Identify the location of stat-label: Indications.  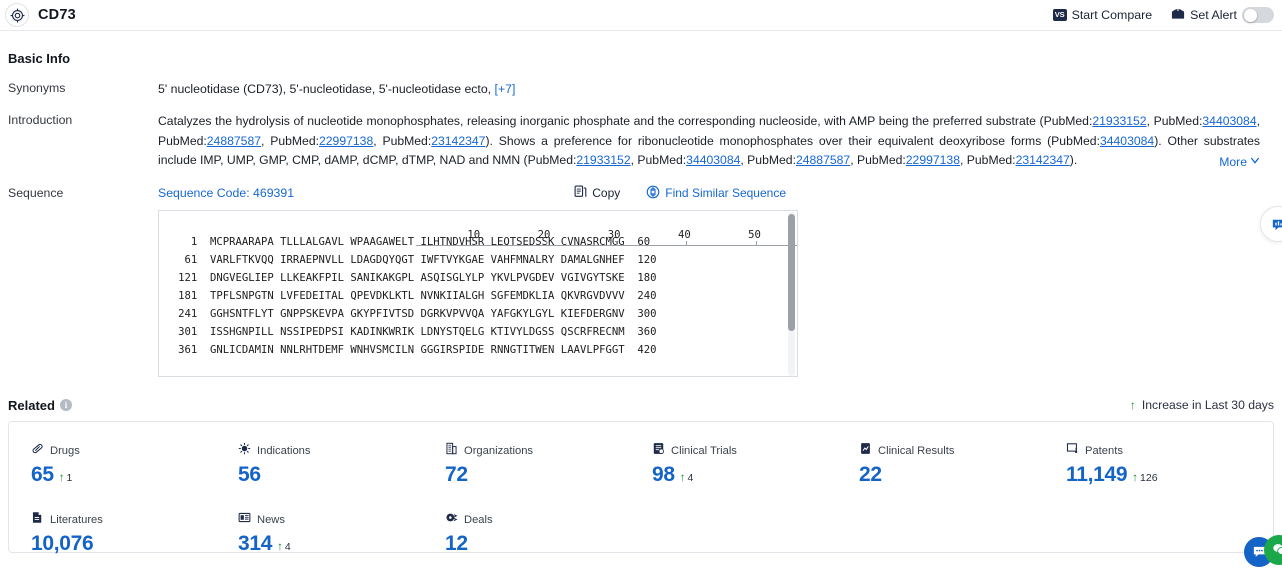
(284, 450).